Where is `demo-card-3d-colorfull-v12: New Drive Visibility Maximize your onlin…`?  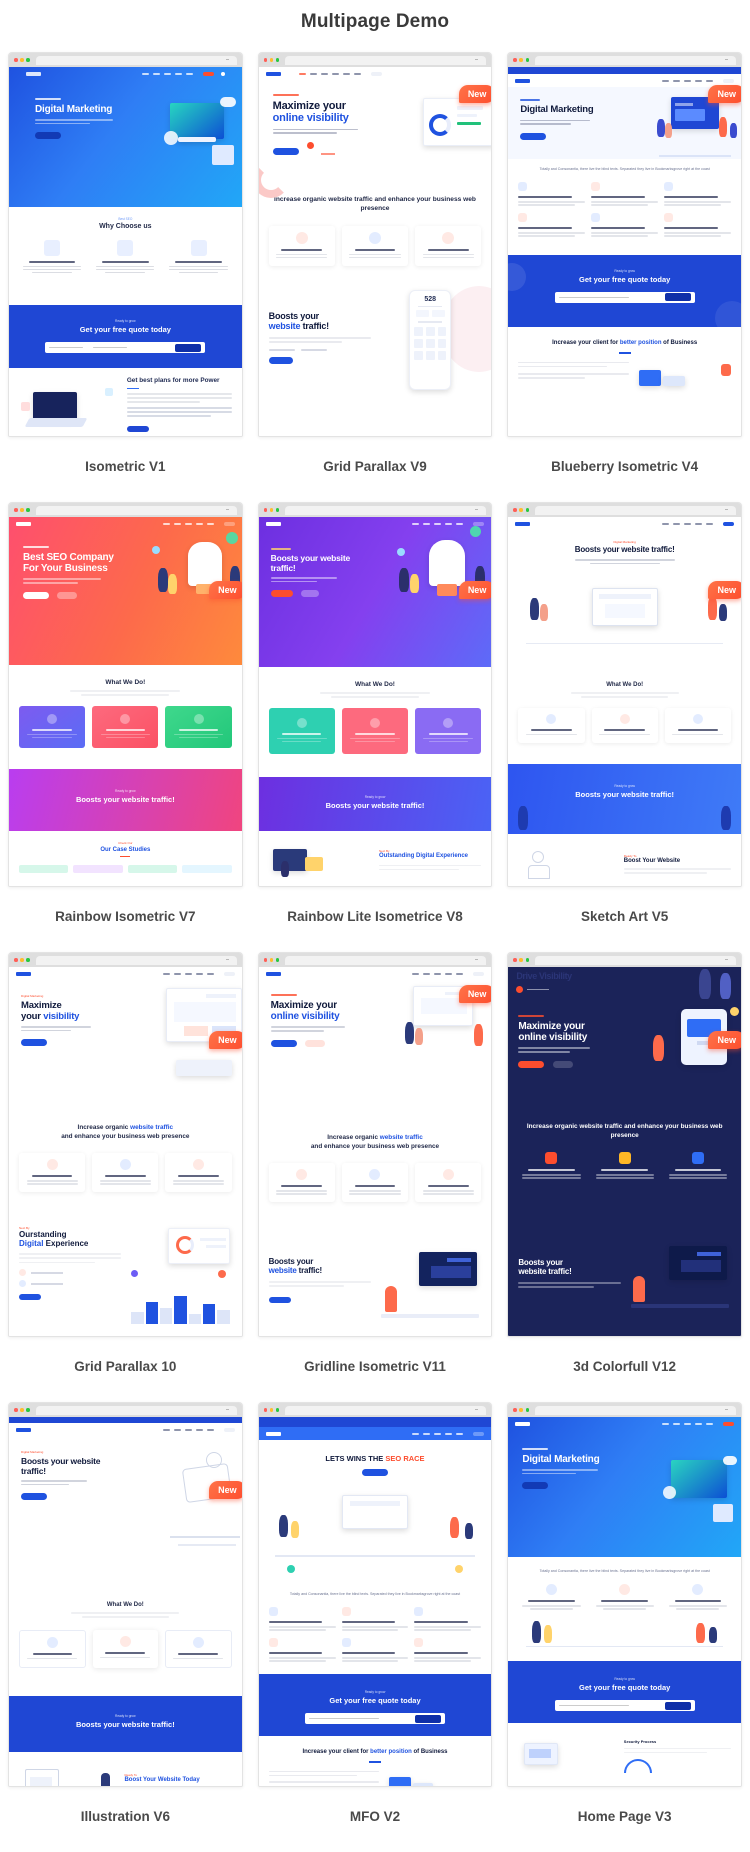 demo-card-3d-colorfull-v12: New Drive Visibility Maximize your onlin… is located at coordinates (624, 1144).